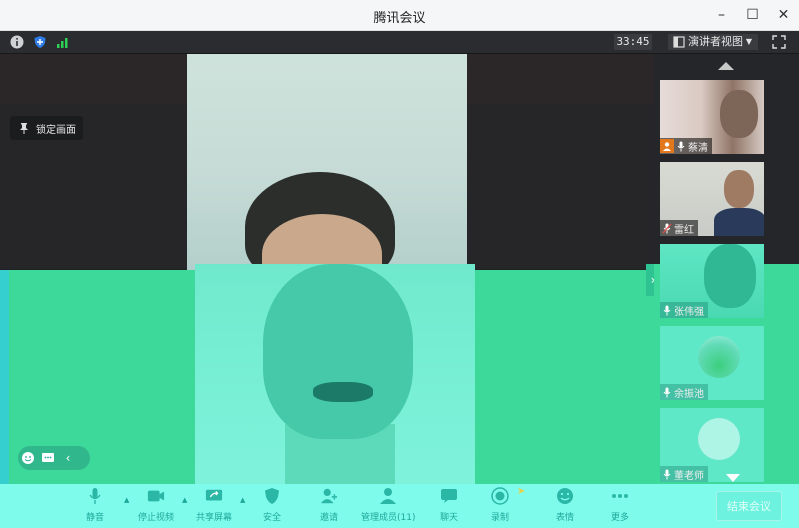  Describe the element at coordinates (689, 394) in the screenshot. I see `participant-name: 余振池` at that location.